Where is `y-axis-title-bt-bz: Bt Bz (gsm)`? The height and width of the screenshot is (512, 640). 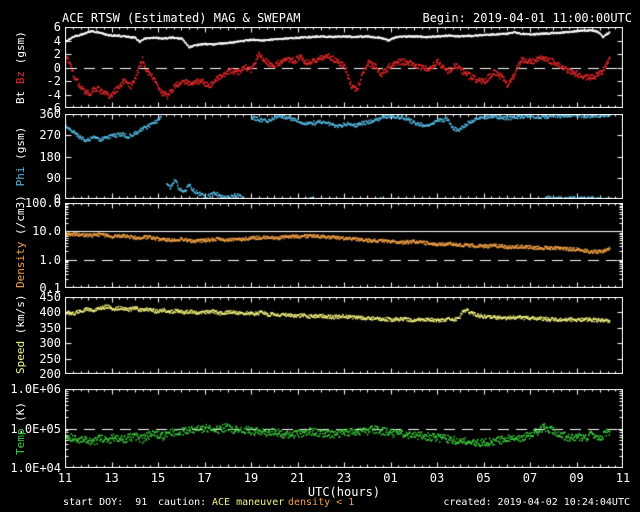
y-axis-title-bt-bz: Bt Bz (gsm) is located at coordinates (20, 67).